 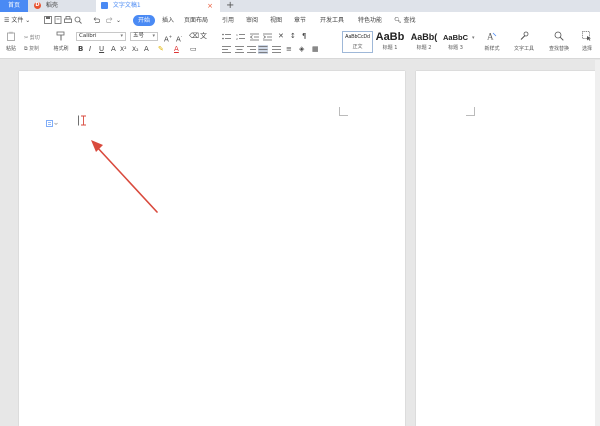 What do you see at coordinates (370, 20) in the screenshot?
I see `menu-special: 特色功能` at bounding box center [370, 20].